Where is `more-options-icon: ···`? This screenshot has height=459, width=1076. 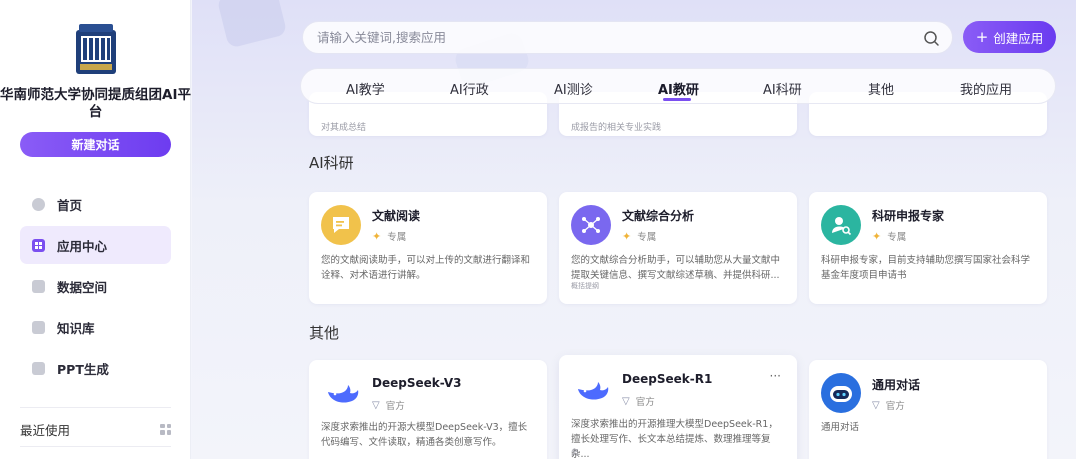
more-options-icon: ··· is located at coordinates (775, 376).